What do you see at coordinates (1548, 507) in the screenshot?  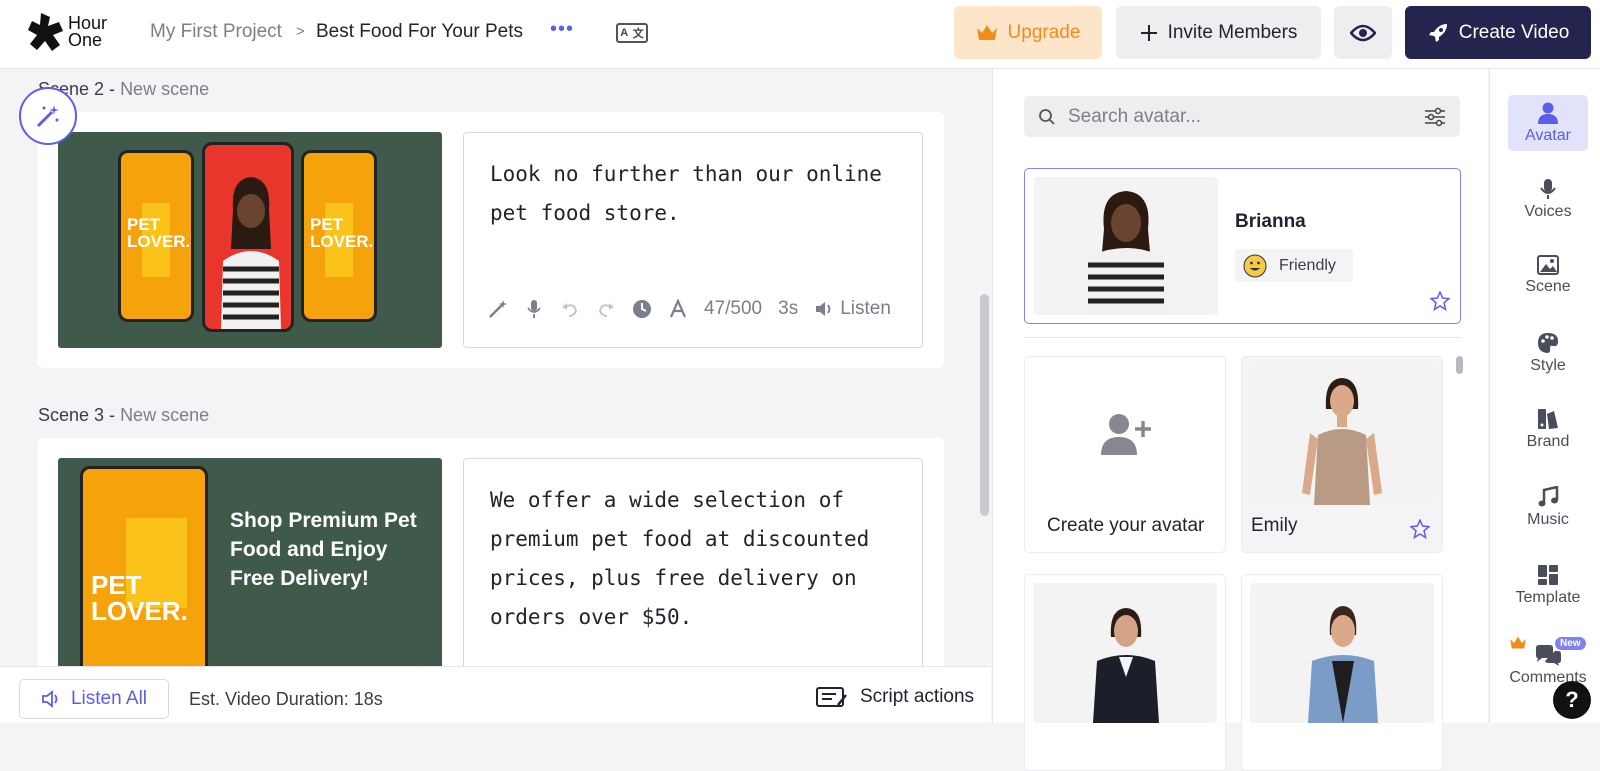 I see `rail-item-music: Music` at bounding box center [1548, 507].